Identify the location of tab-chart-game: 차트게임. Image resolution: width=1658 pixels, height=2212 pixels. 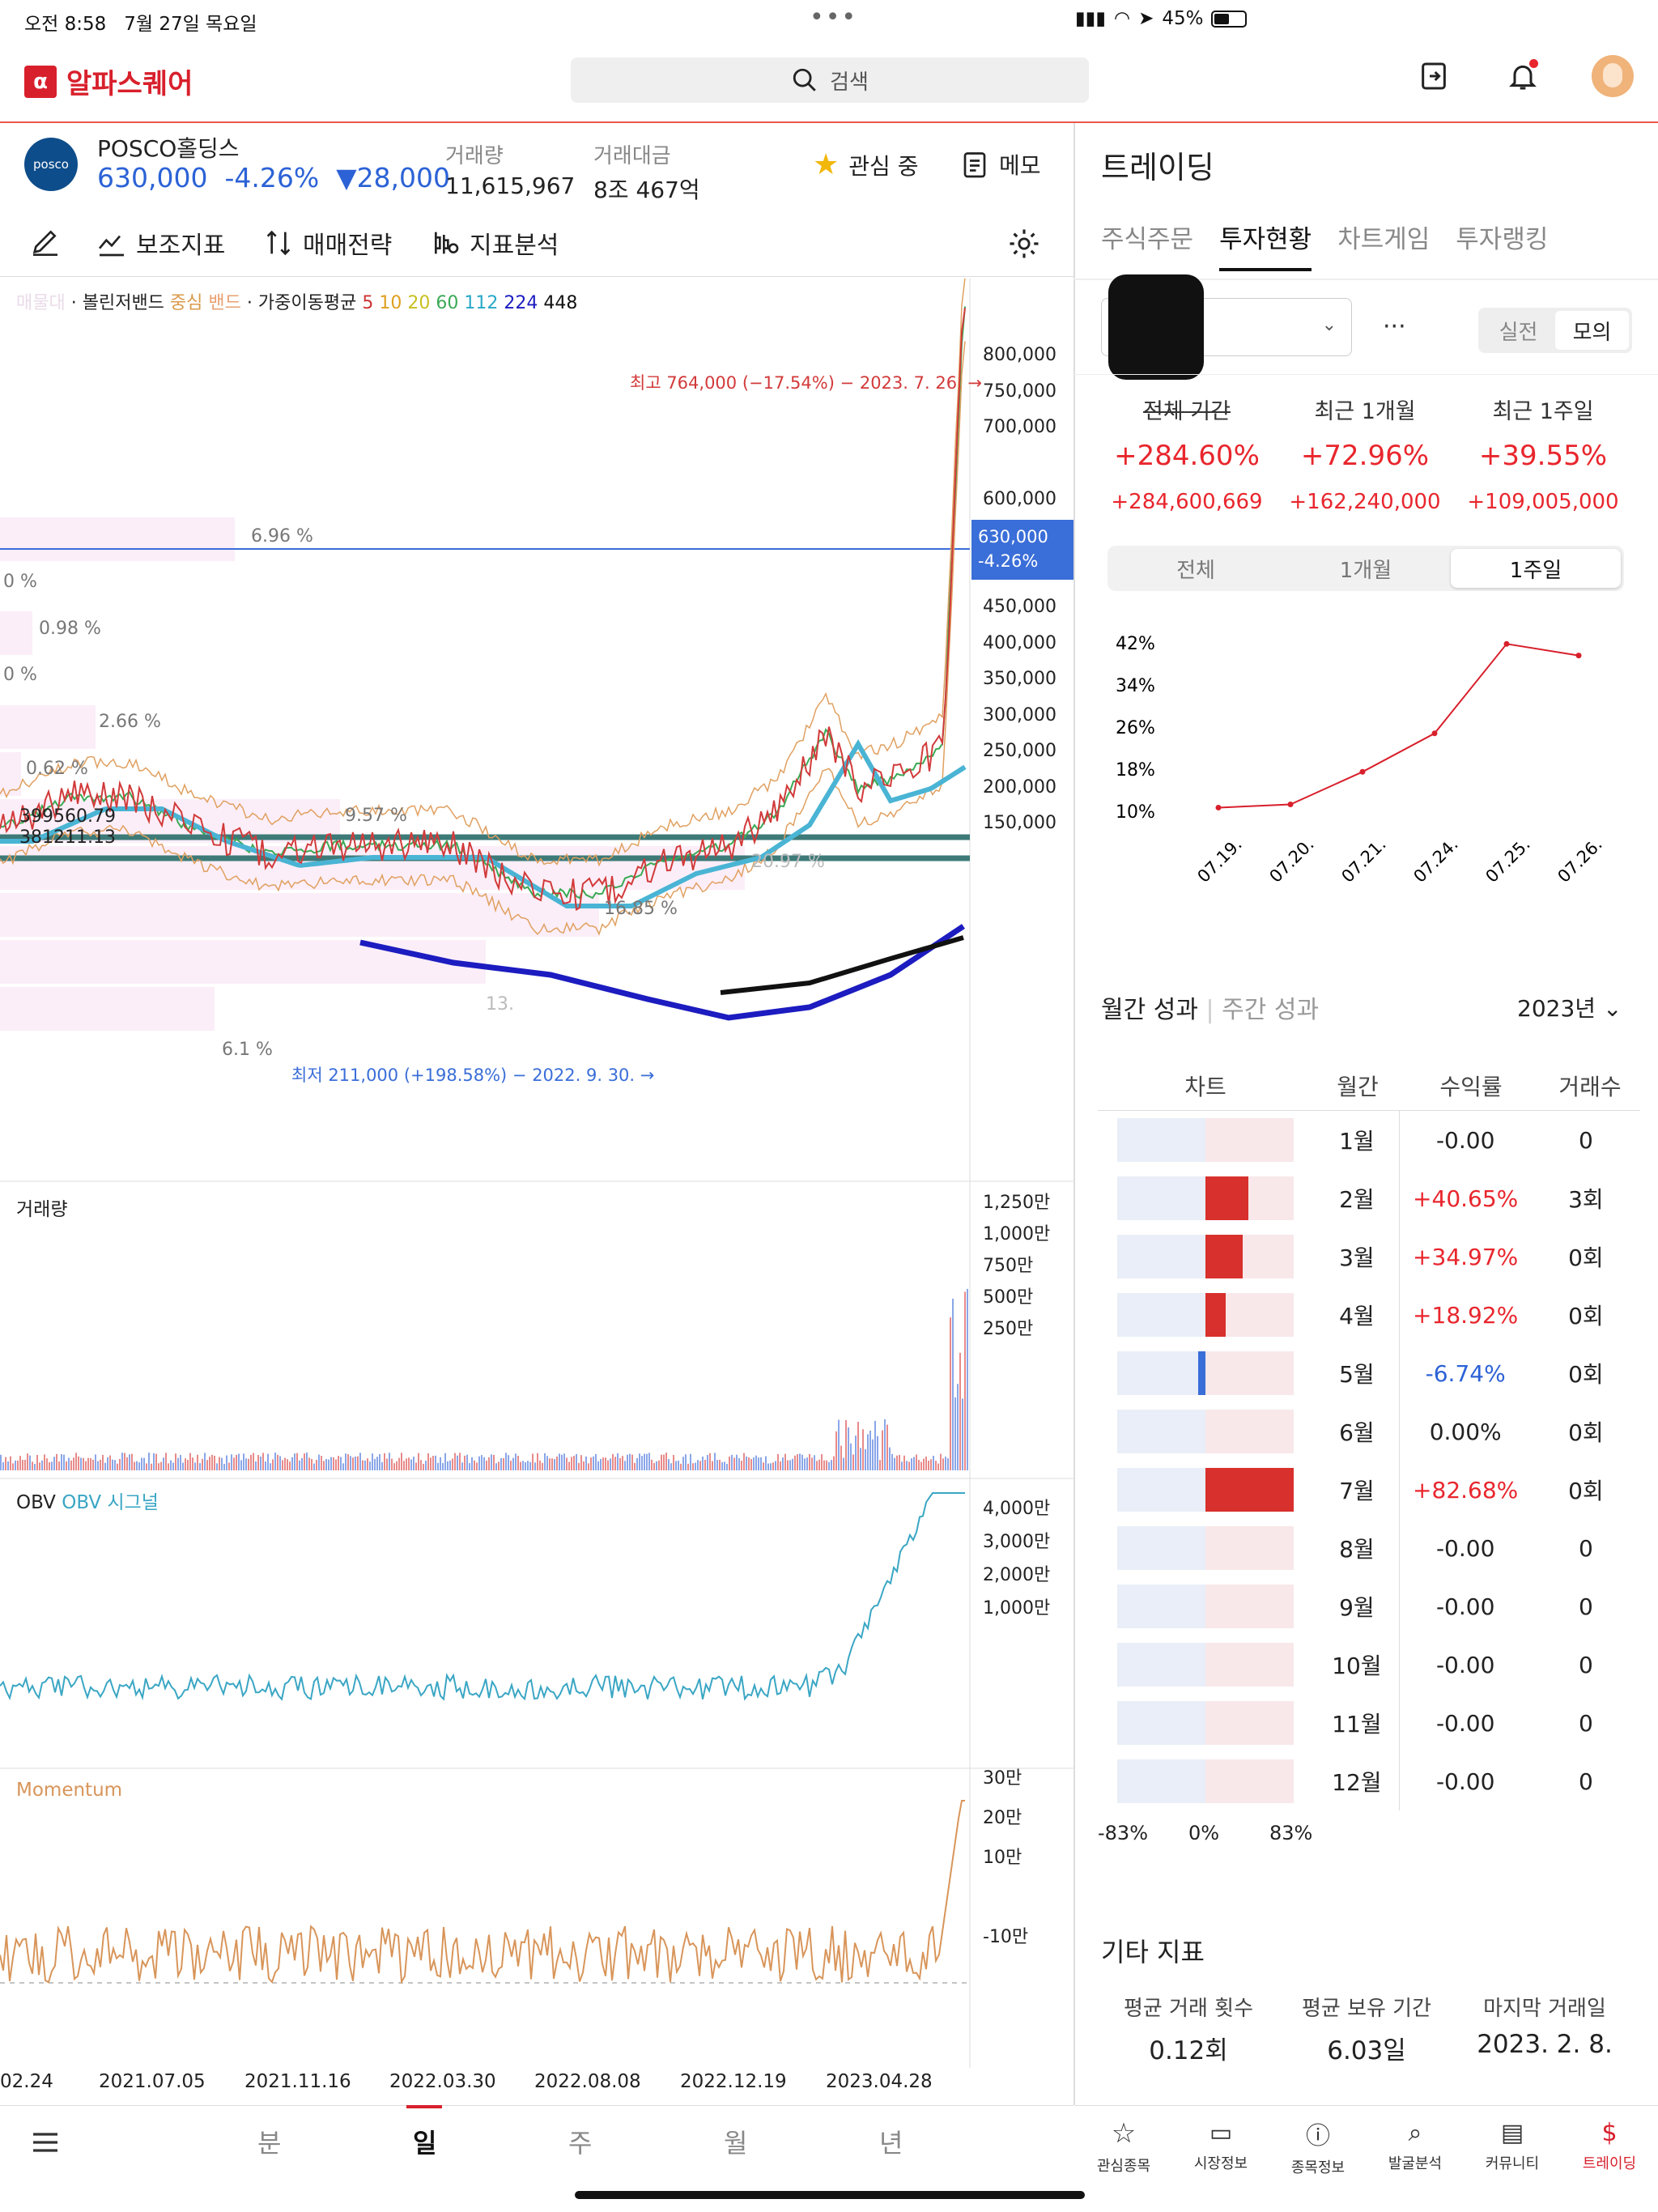
(1383, 245).